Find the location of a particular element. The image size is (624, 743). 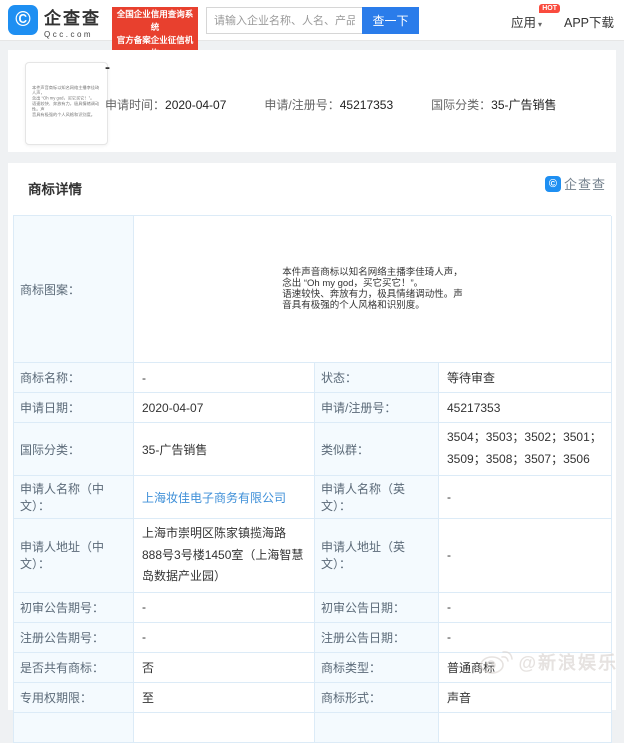

field-label: 申请人名称（英文）： is located at coordinates (377, 497).